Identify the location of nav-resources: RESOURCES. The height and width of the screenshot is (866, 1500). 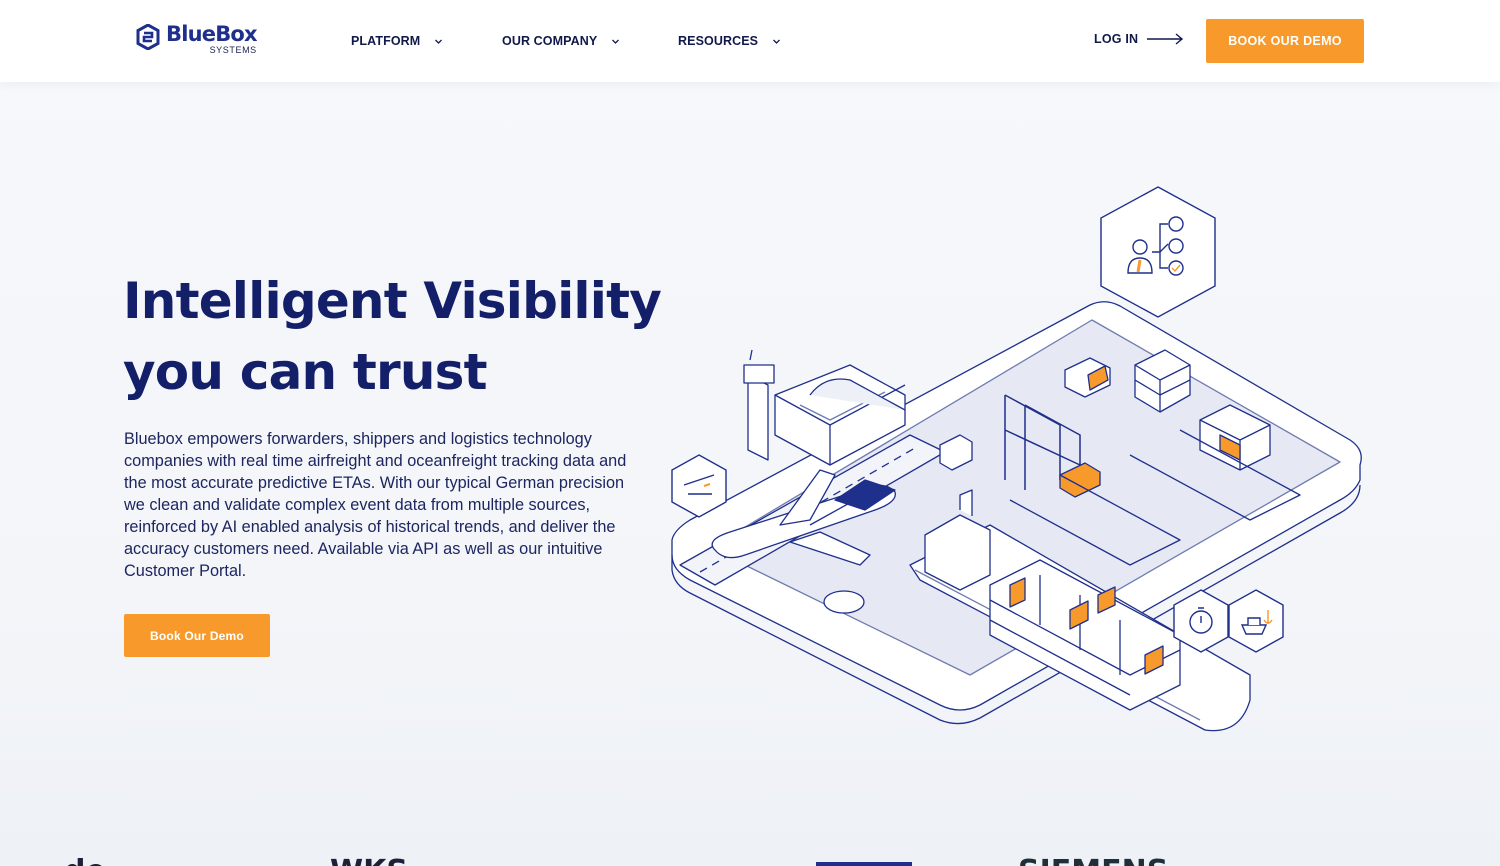
(729, 41).